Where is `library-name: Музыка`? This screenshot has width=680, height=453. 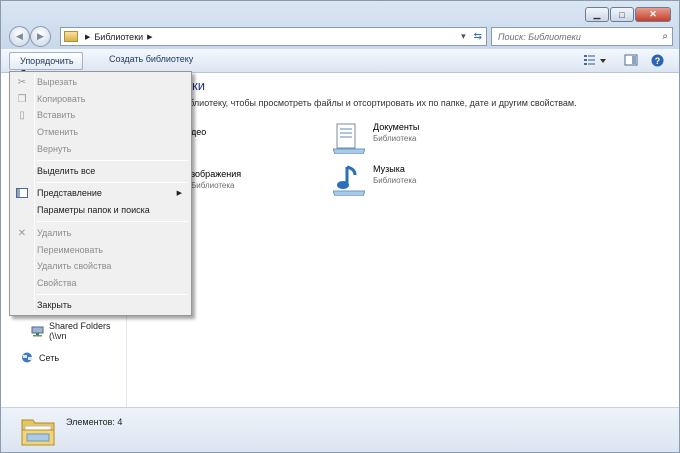
library-name: Музыка is located at coordinates (389, 169).